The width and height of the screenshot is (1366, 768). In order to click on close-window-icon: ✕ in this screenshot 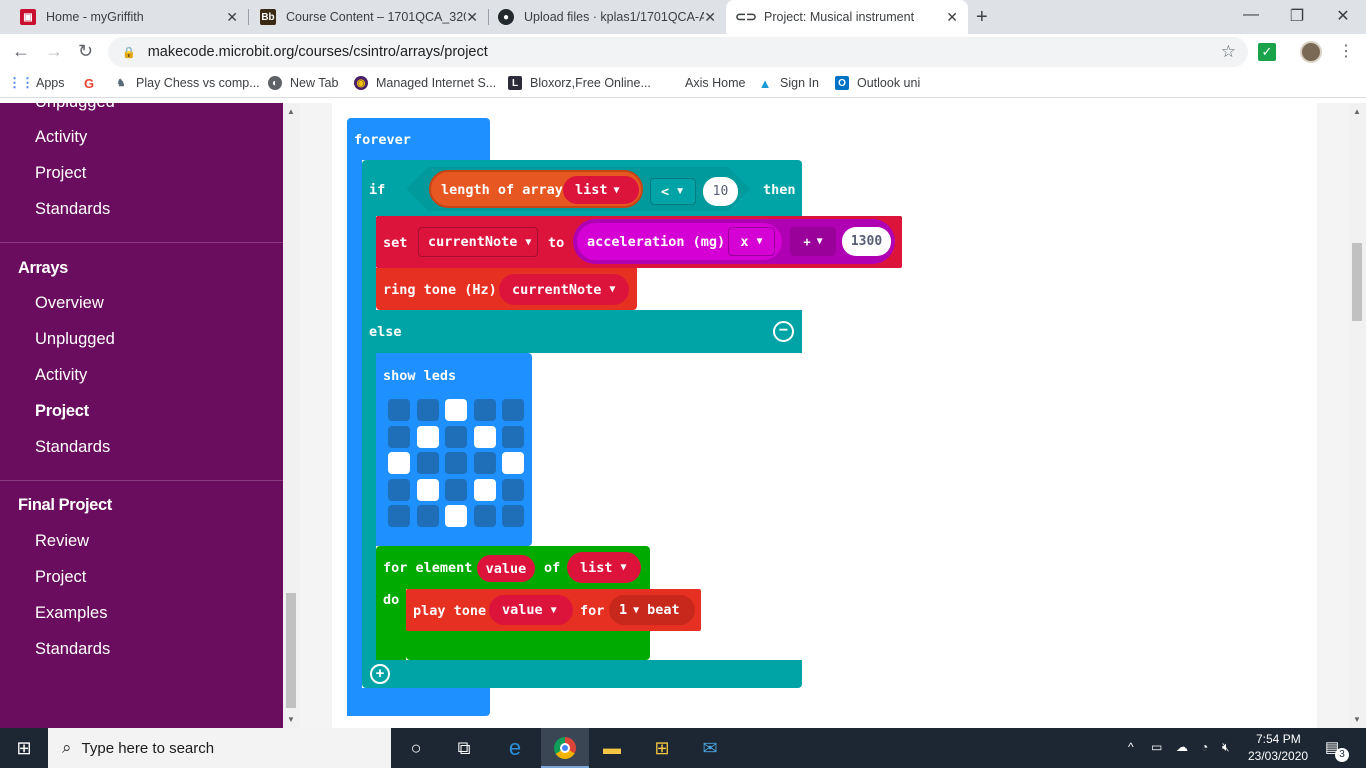, I will do `click(1343, 16)`.